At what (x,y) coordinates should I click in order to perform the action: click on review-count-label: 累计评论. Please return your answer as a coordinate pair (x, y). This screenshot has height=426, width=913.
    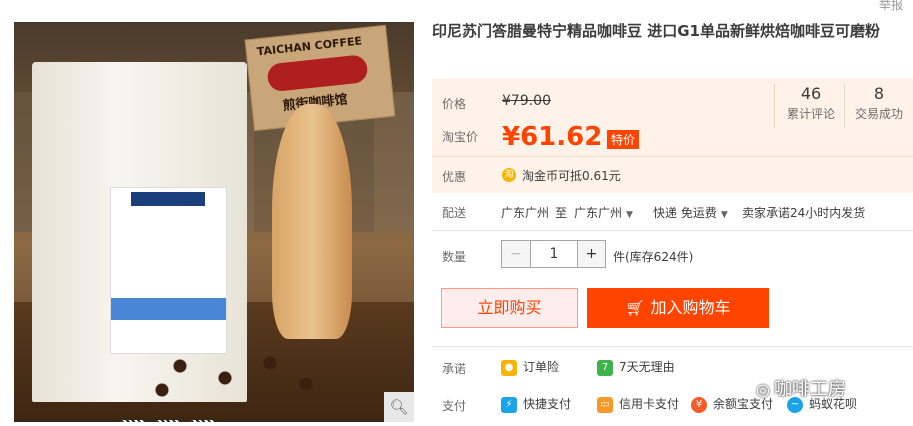
    Looking at the image, I should click on (810, 114).